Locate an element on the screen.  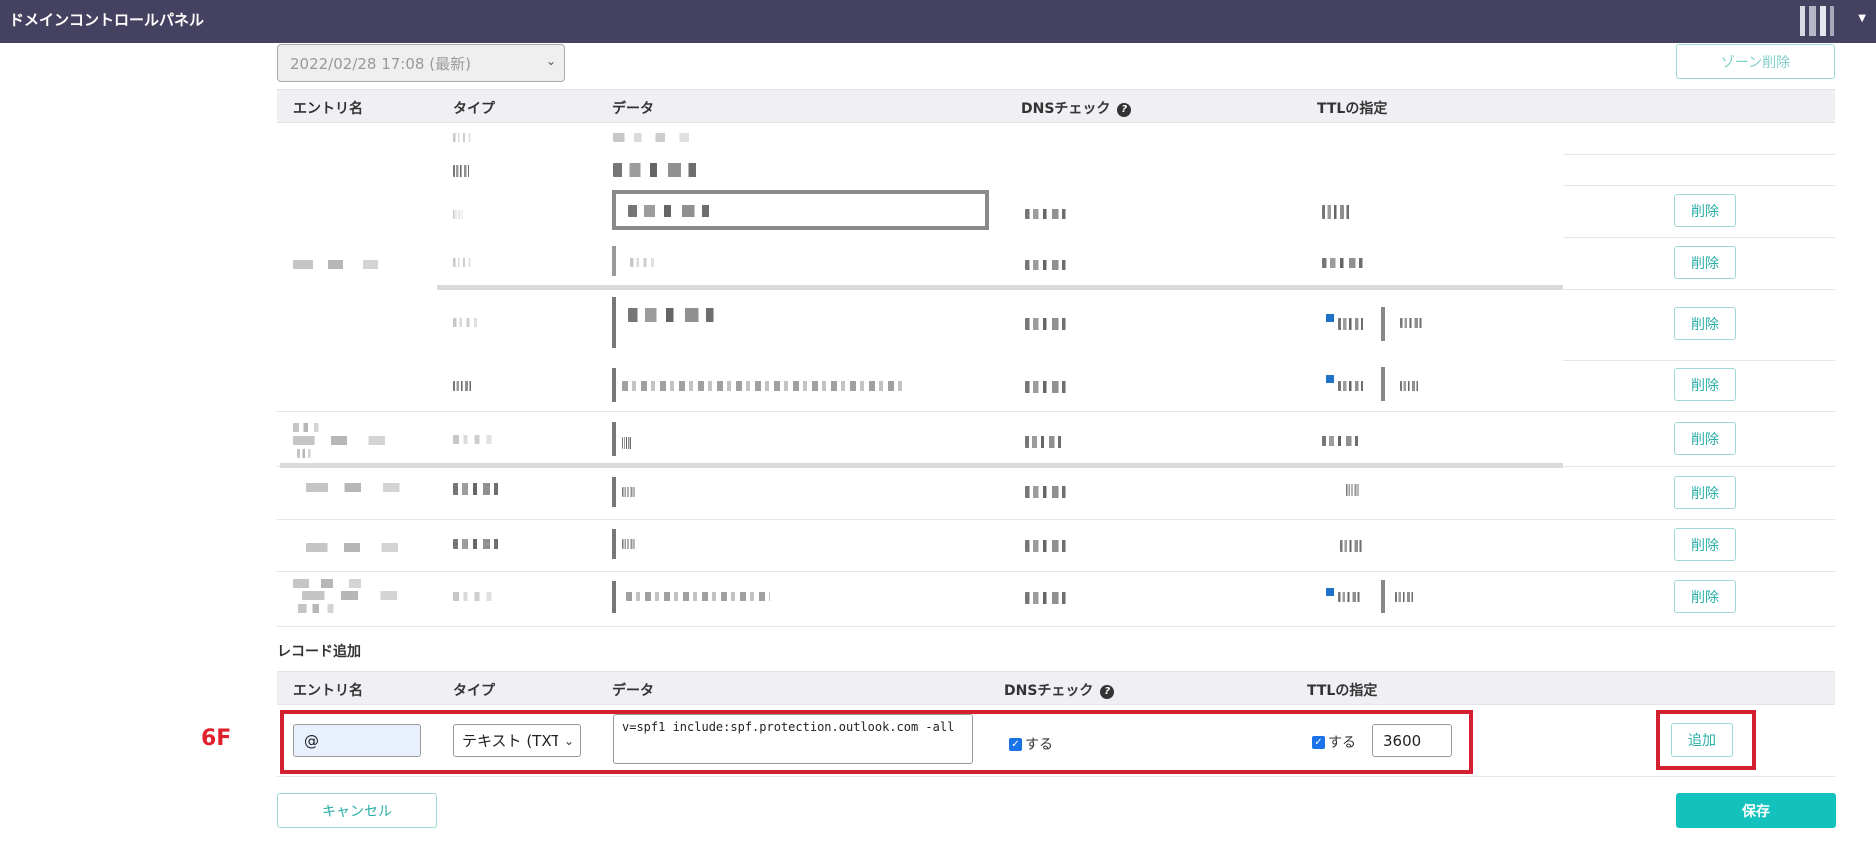
add-header-ttl: TTLの指定 is located at coordinates (1342, 691).